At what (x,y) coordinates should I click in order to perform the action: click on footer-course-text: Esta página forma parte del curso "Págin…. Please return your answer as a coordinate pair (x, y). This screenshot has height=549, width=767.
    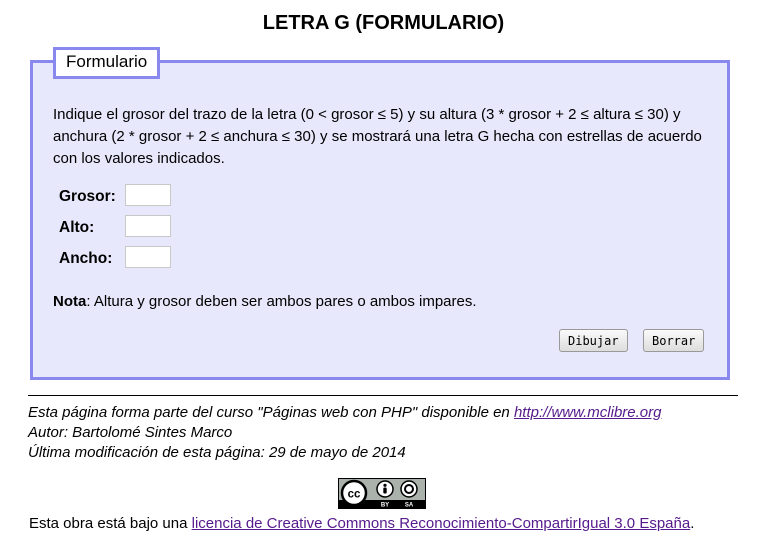
    Looking at the image, I should click on (271, 412).